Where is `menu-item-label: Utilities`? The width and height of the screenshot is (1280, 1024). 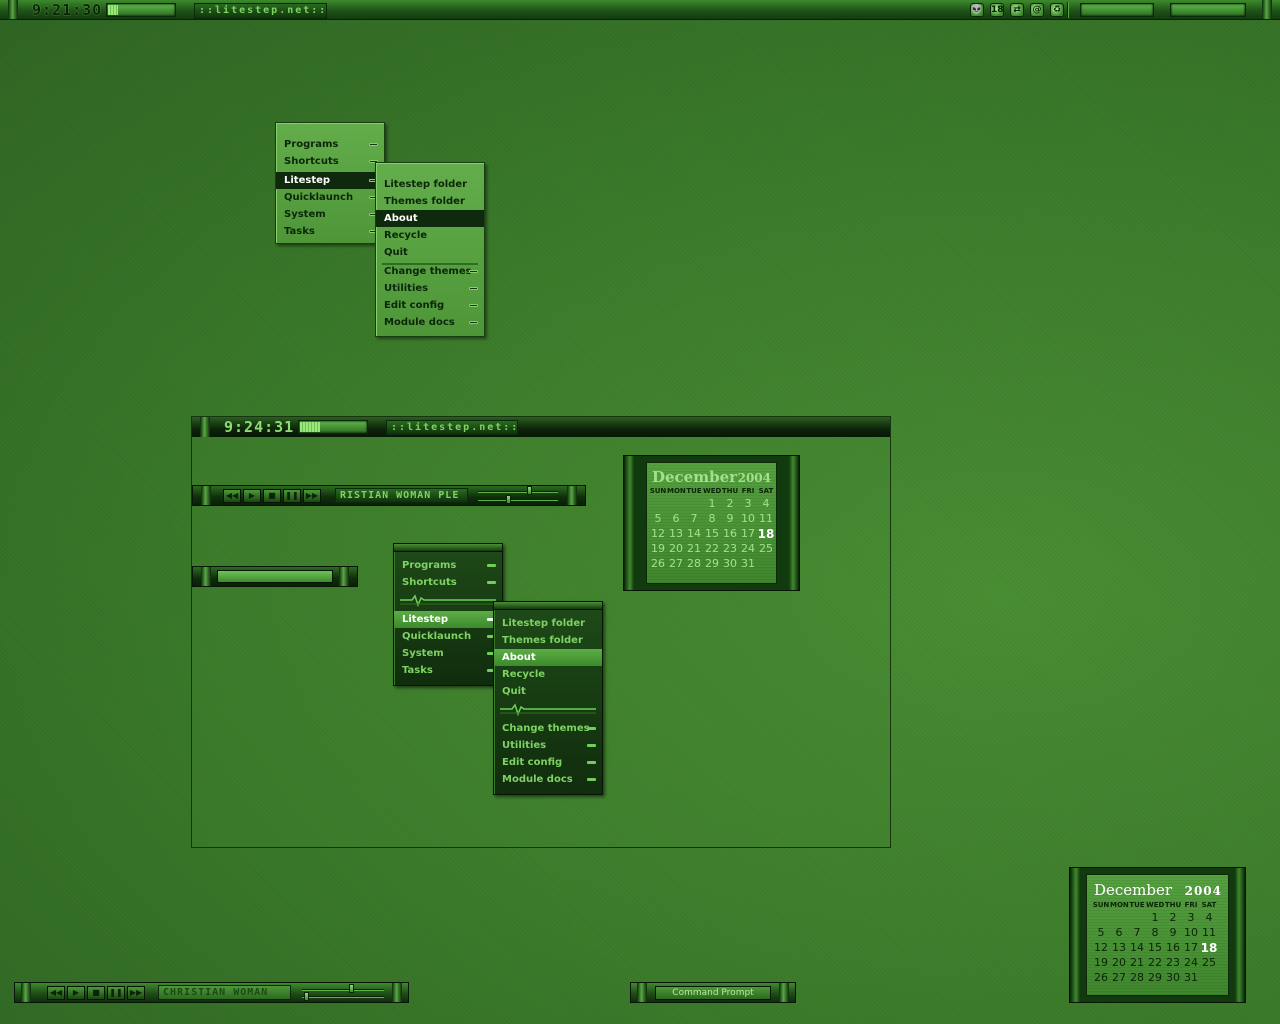
menu-item-label: Utilities is located at coordinates (406, 288).